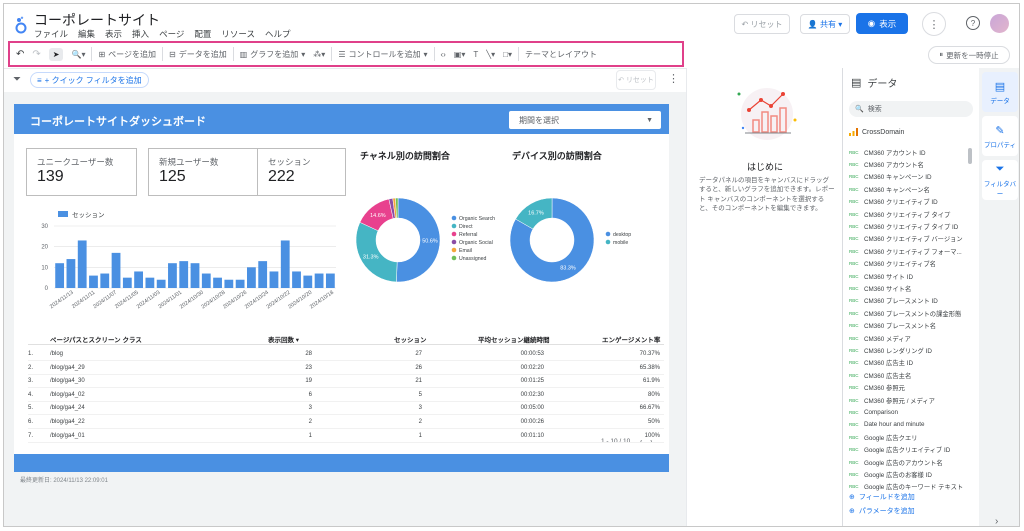  I want to click on field-item: RBC CM360 アカウント名, so click(911, 164).